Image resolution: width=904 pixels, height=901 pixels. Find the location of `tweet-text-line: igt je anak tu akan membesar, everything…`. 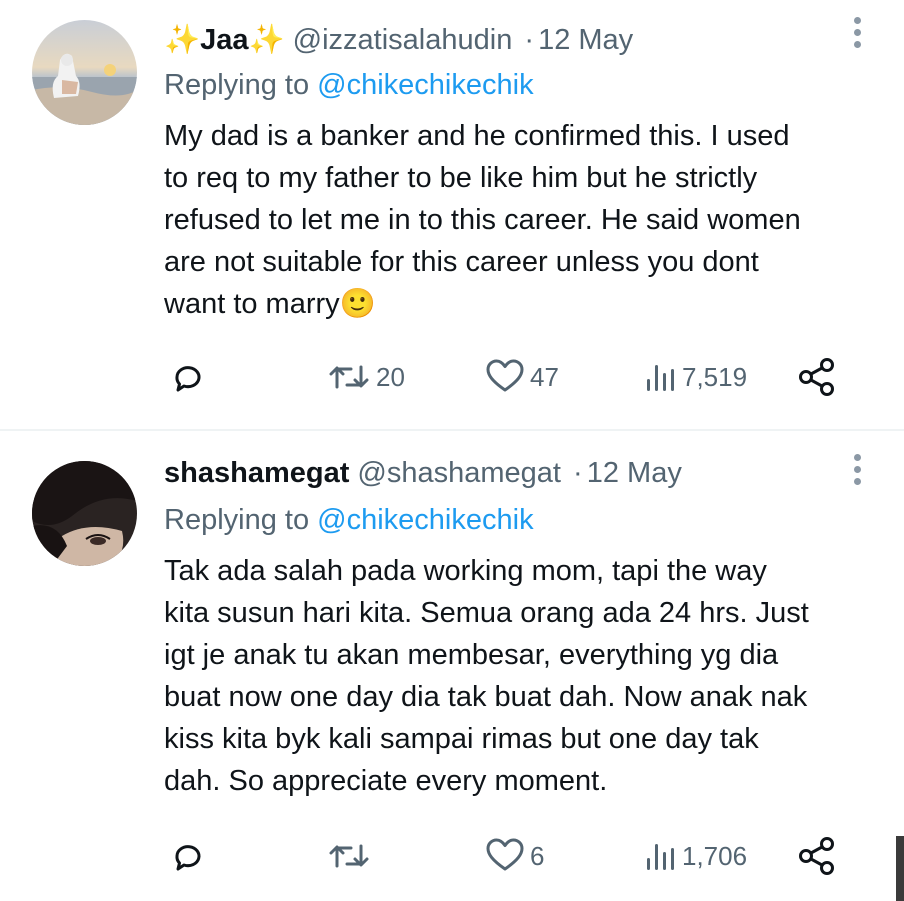

tweet-text-line: igt je anak tu akan membesar, everything… is located at coordinates (471, 655).